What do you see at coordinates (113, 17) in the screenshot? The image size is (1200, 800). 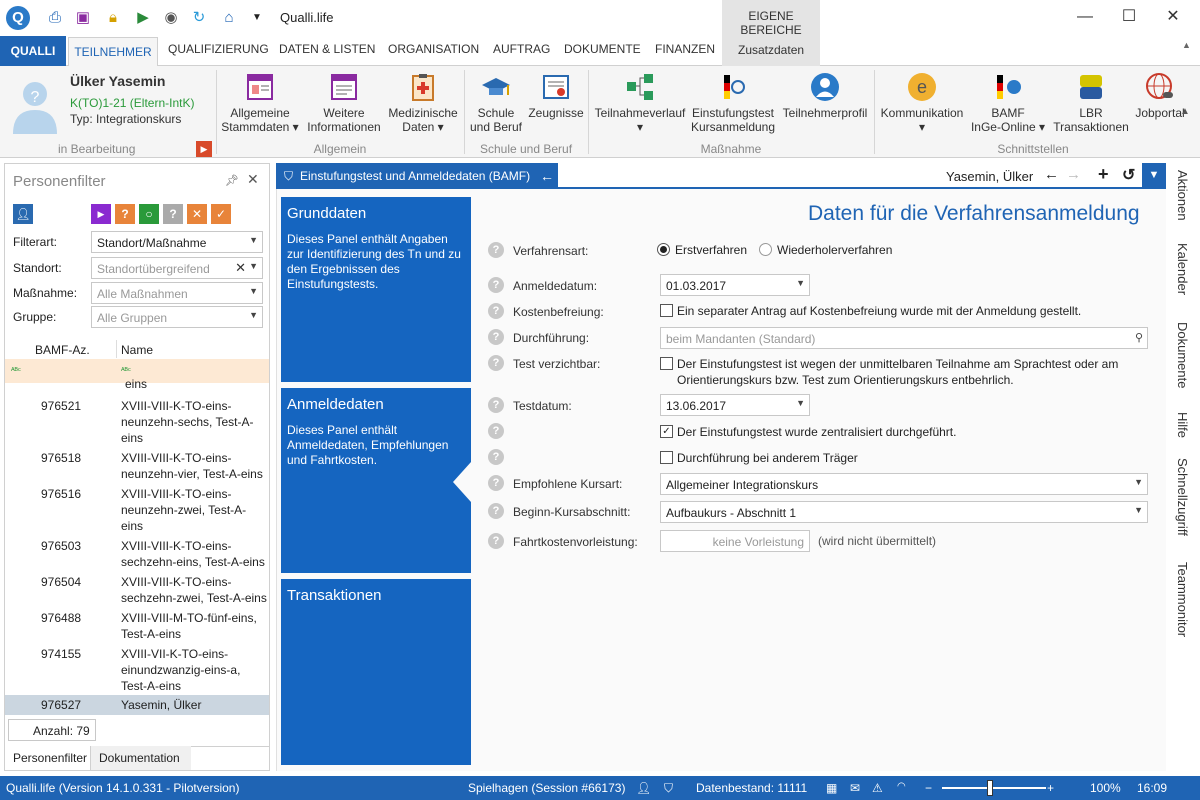 I see `lock-icon: 🔒︎` at bounding box center [113, 17].